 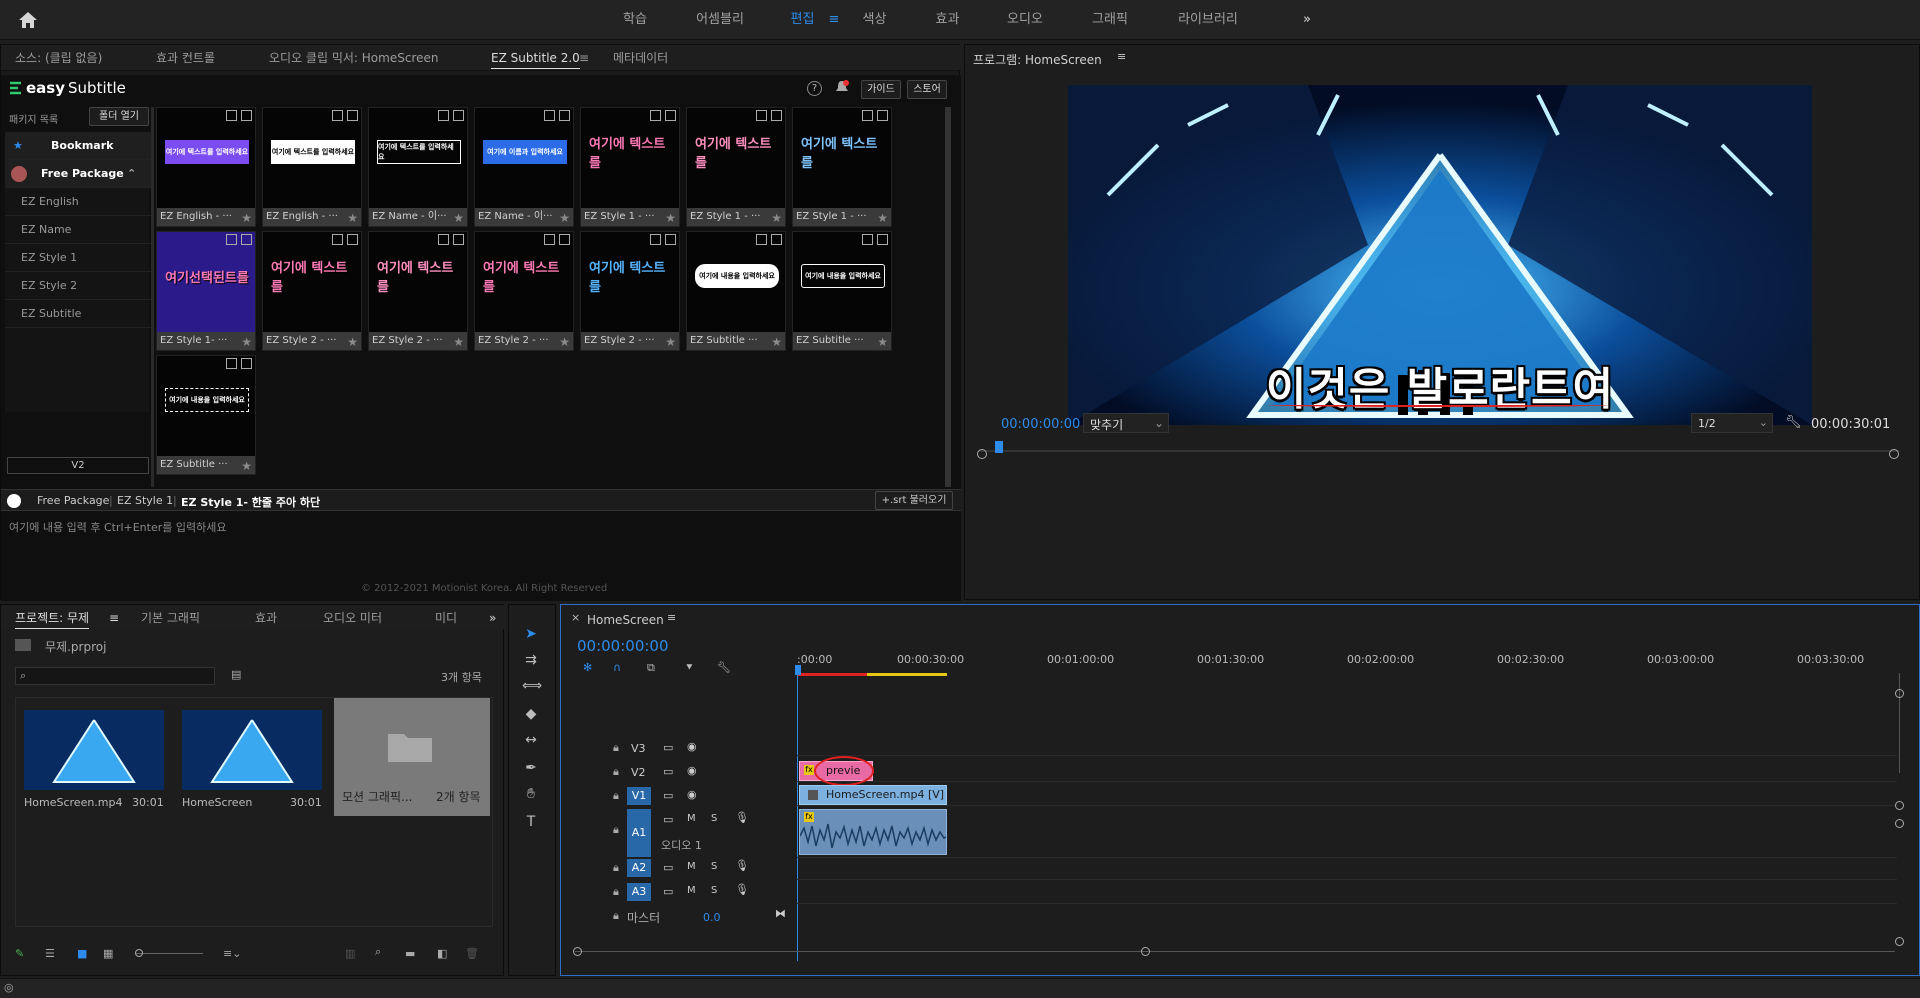 I want to click on v1-clip: HomeScreen.mp4 [V], so click(x=873, y=795).